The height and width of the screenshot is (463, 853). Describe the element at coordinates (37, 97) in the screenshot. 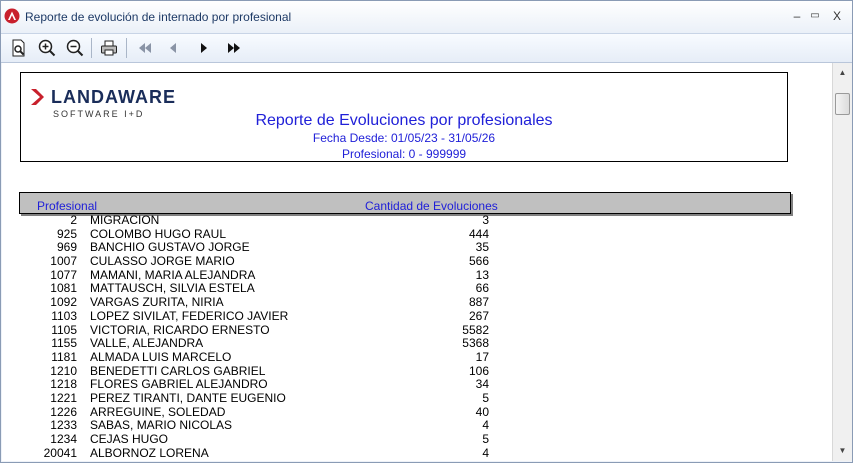

I see `logo-mark-icon` at that location.